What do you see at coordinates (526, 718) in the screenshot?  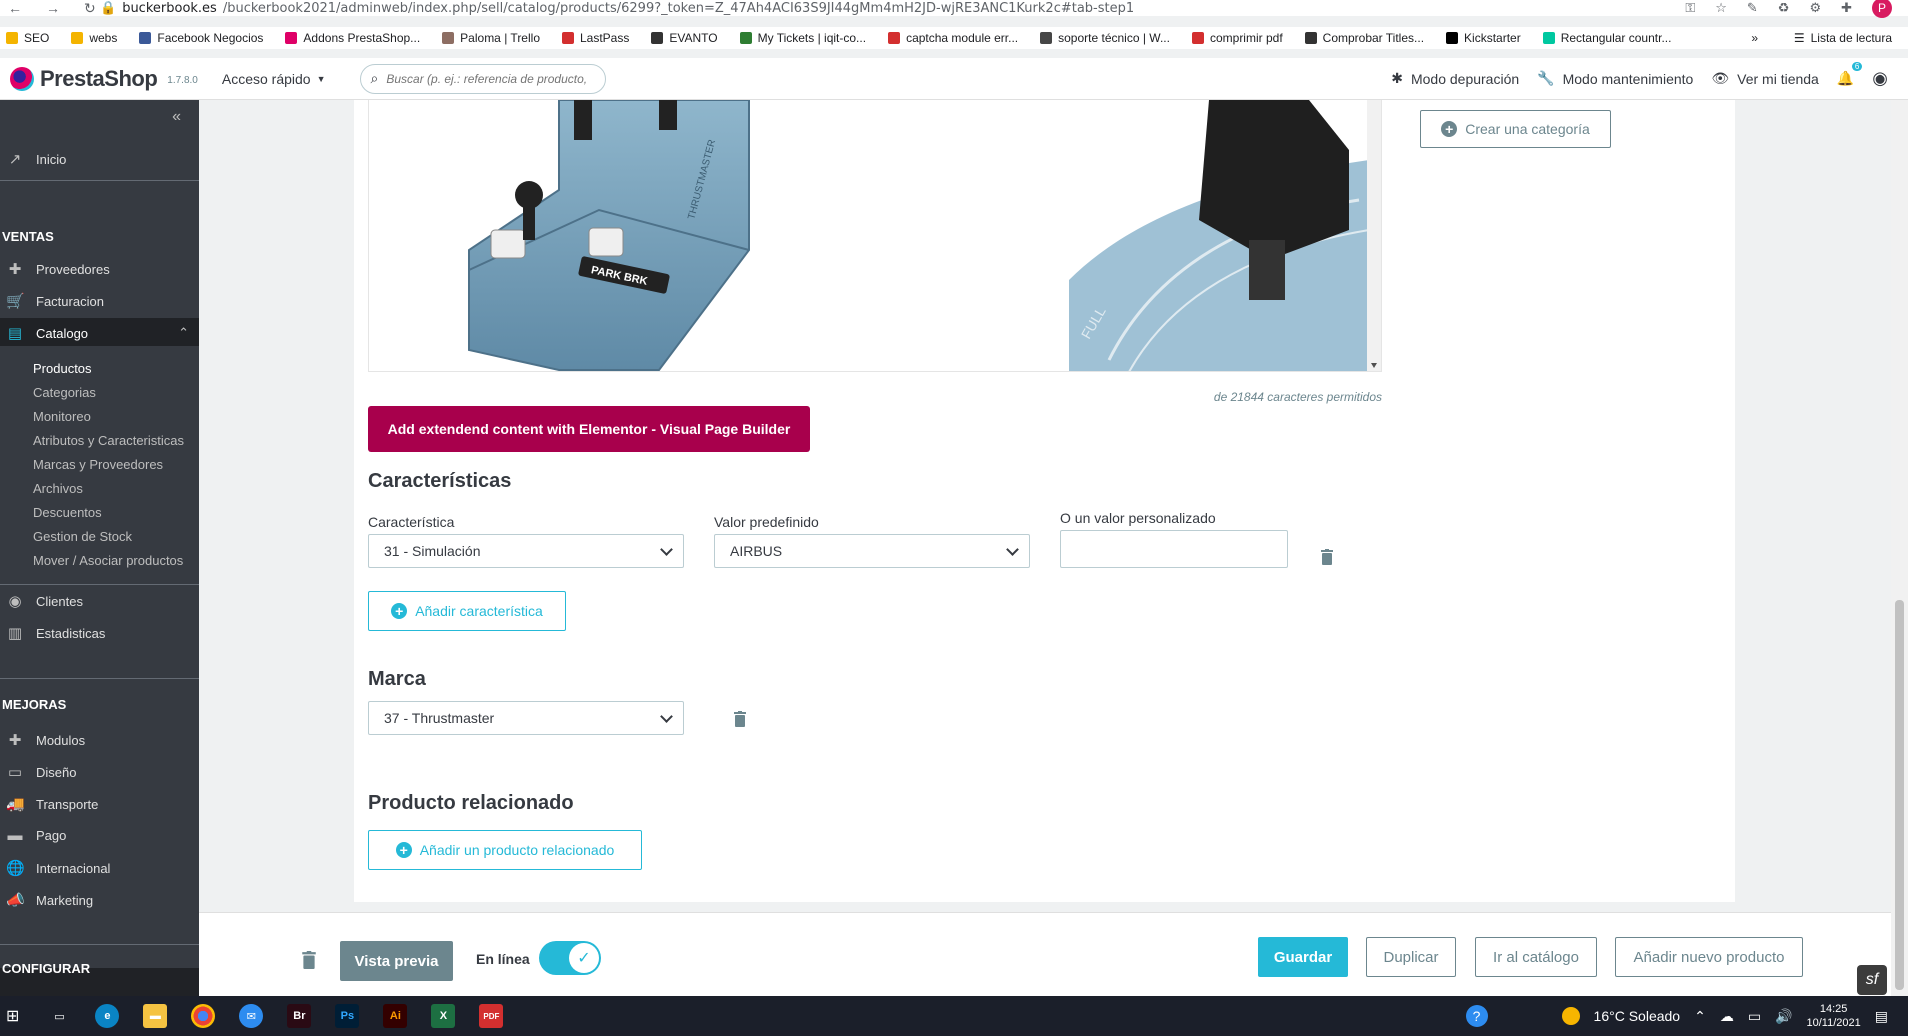 I see `brand-select: 37 - Thrustmaster` at bounding box center [526, 718].